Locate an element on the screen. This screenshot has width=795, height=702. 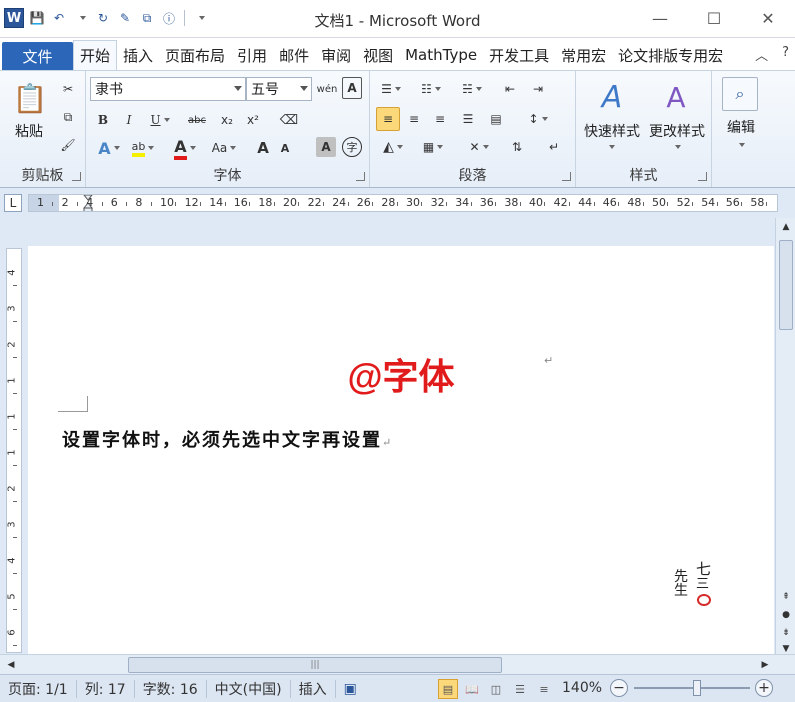
tab-home: 开始 is located at coordinates (95, 55).